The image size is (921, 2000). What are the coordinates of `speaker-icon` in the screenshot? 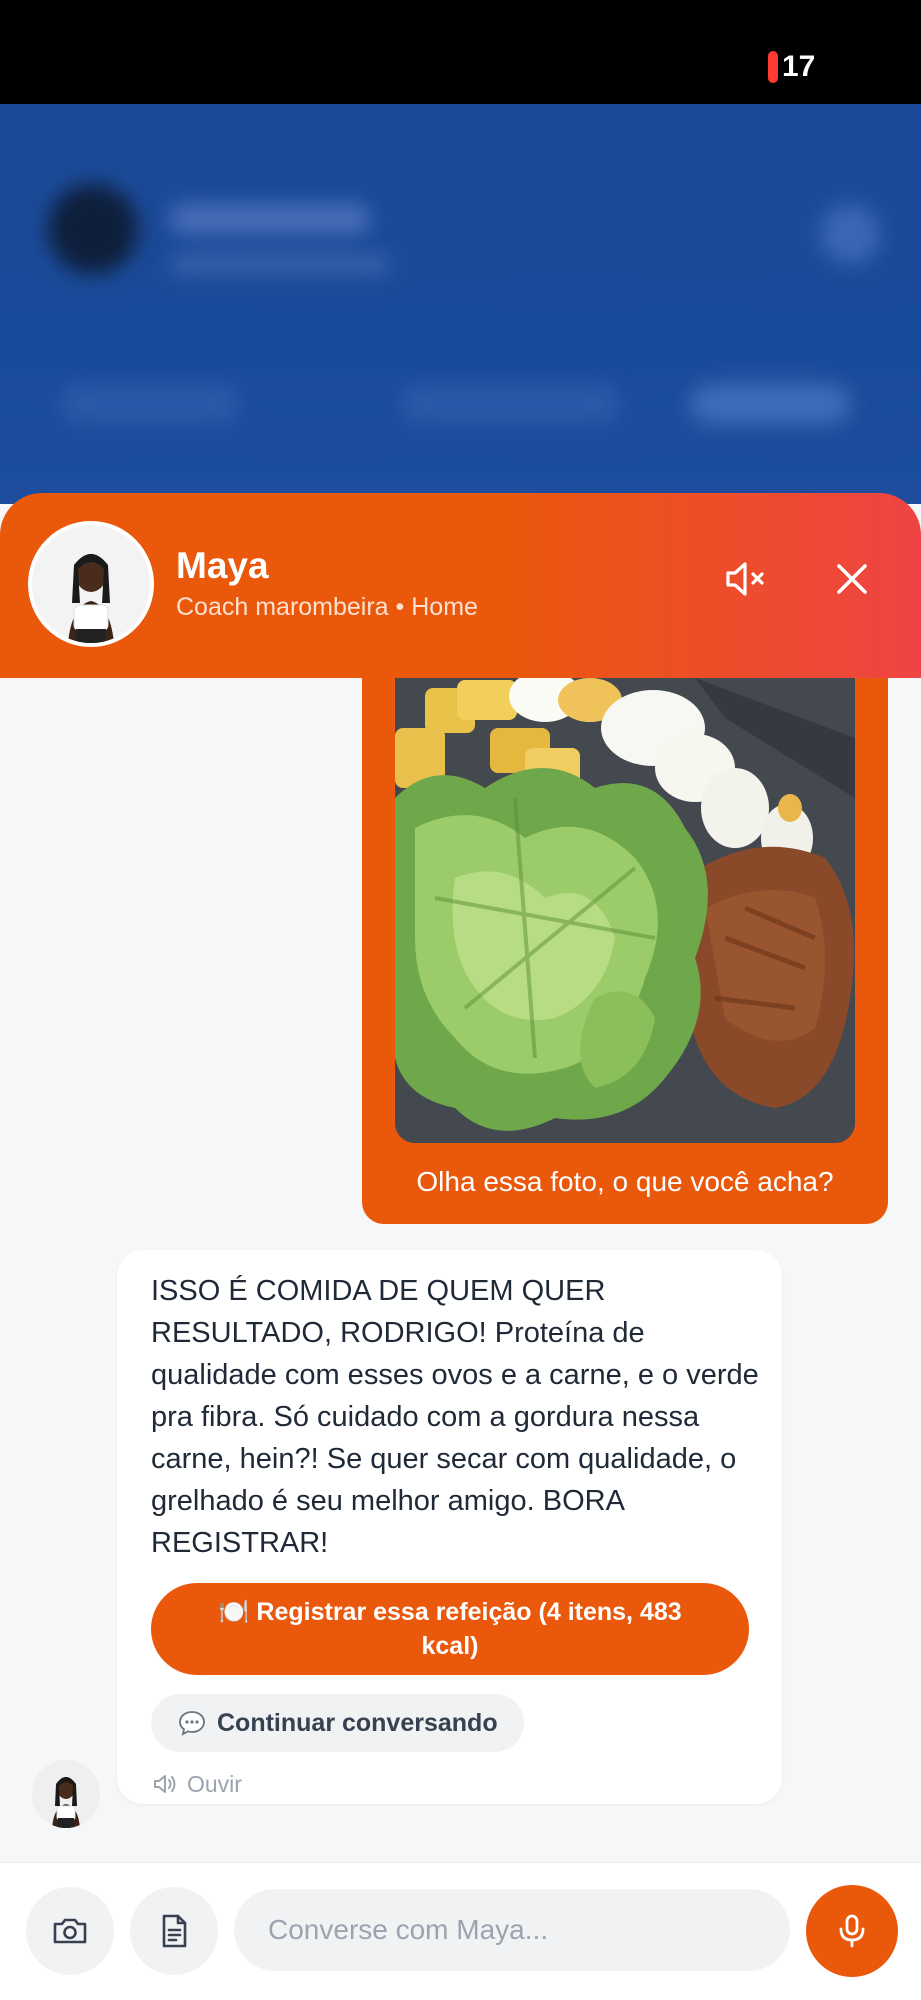 It's located at (165, 1784).